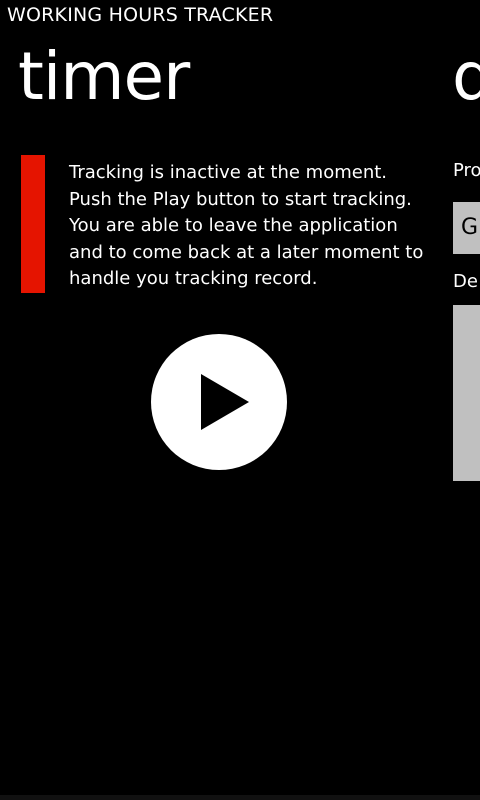 The image size is (480, 800). I want to click on play-button, so click(219, 402).